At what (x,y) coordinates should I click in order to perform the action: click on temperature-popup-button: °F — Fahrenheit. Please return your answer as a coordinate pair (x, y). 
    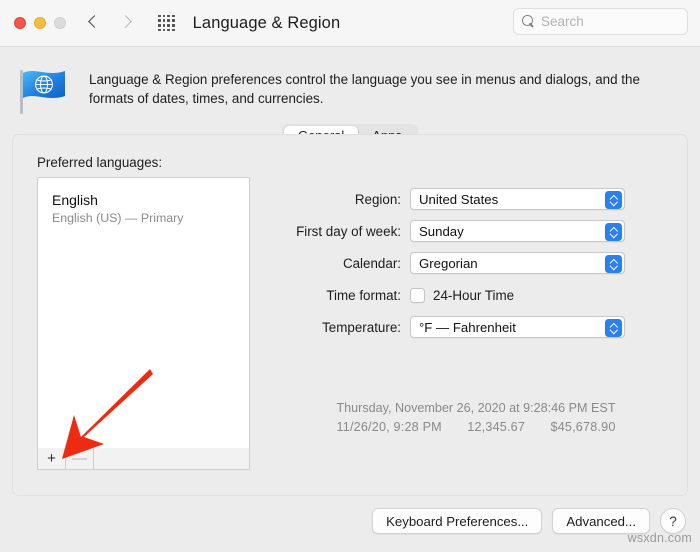
    Looking at the image, I should click on (517, 327).